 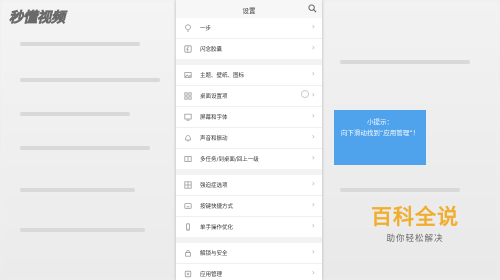 I want to click on tip-body: 向下滑动找到“应用管理”！, so click(x=380, y=133).